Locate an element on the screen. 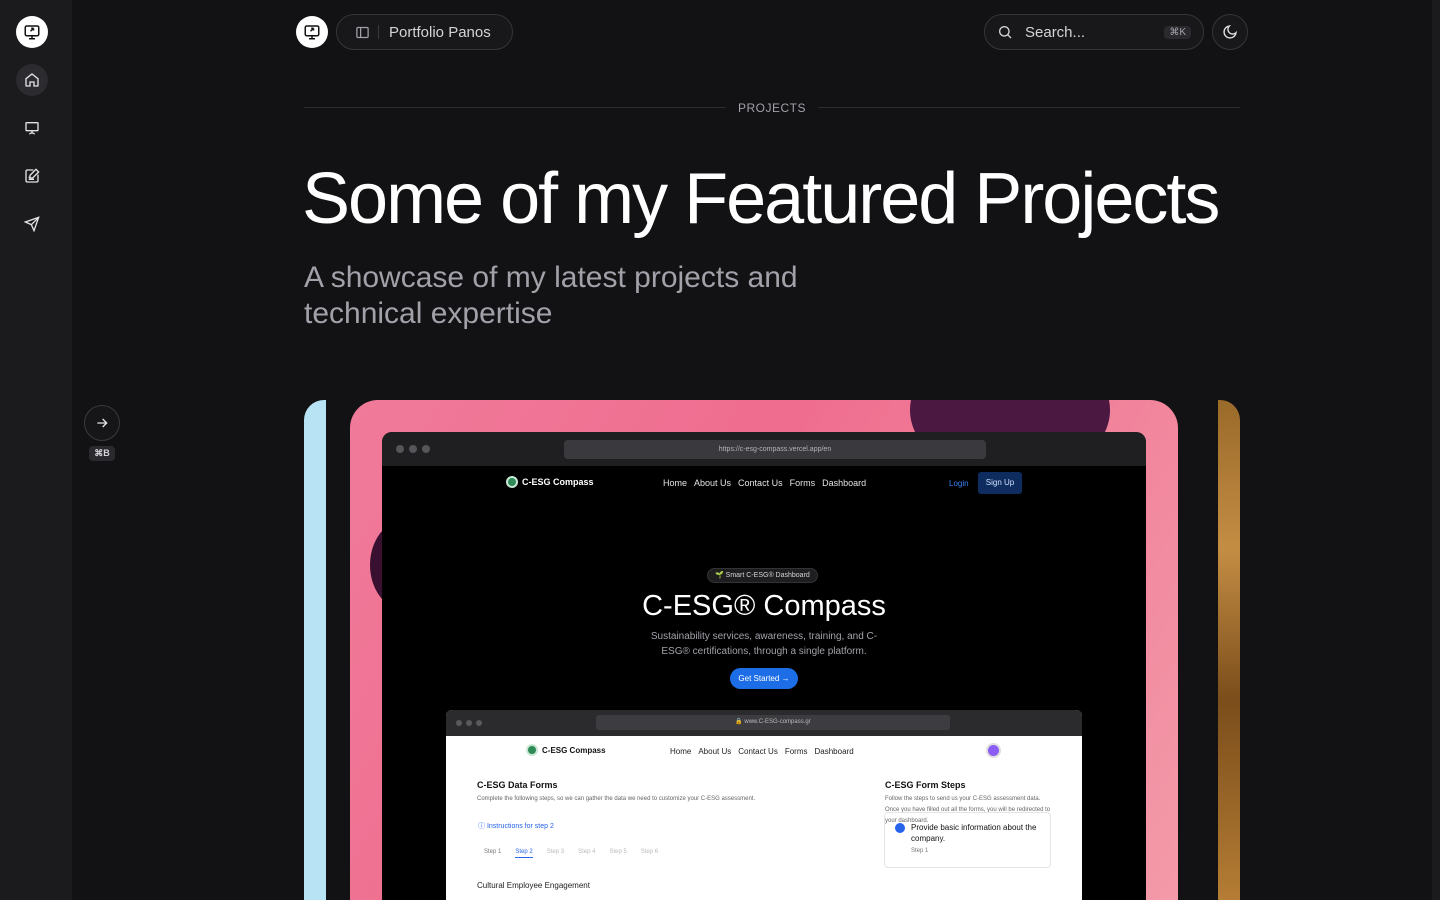 This screenshot has width=1440, height=900. inner-nav-link: Home is located at coordinates (681, 751).